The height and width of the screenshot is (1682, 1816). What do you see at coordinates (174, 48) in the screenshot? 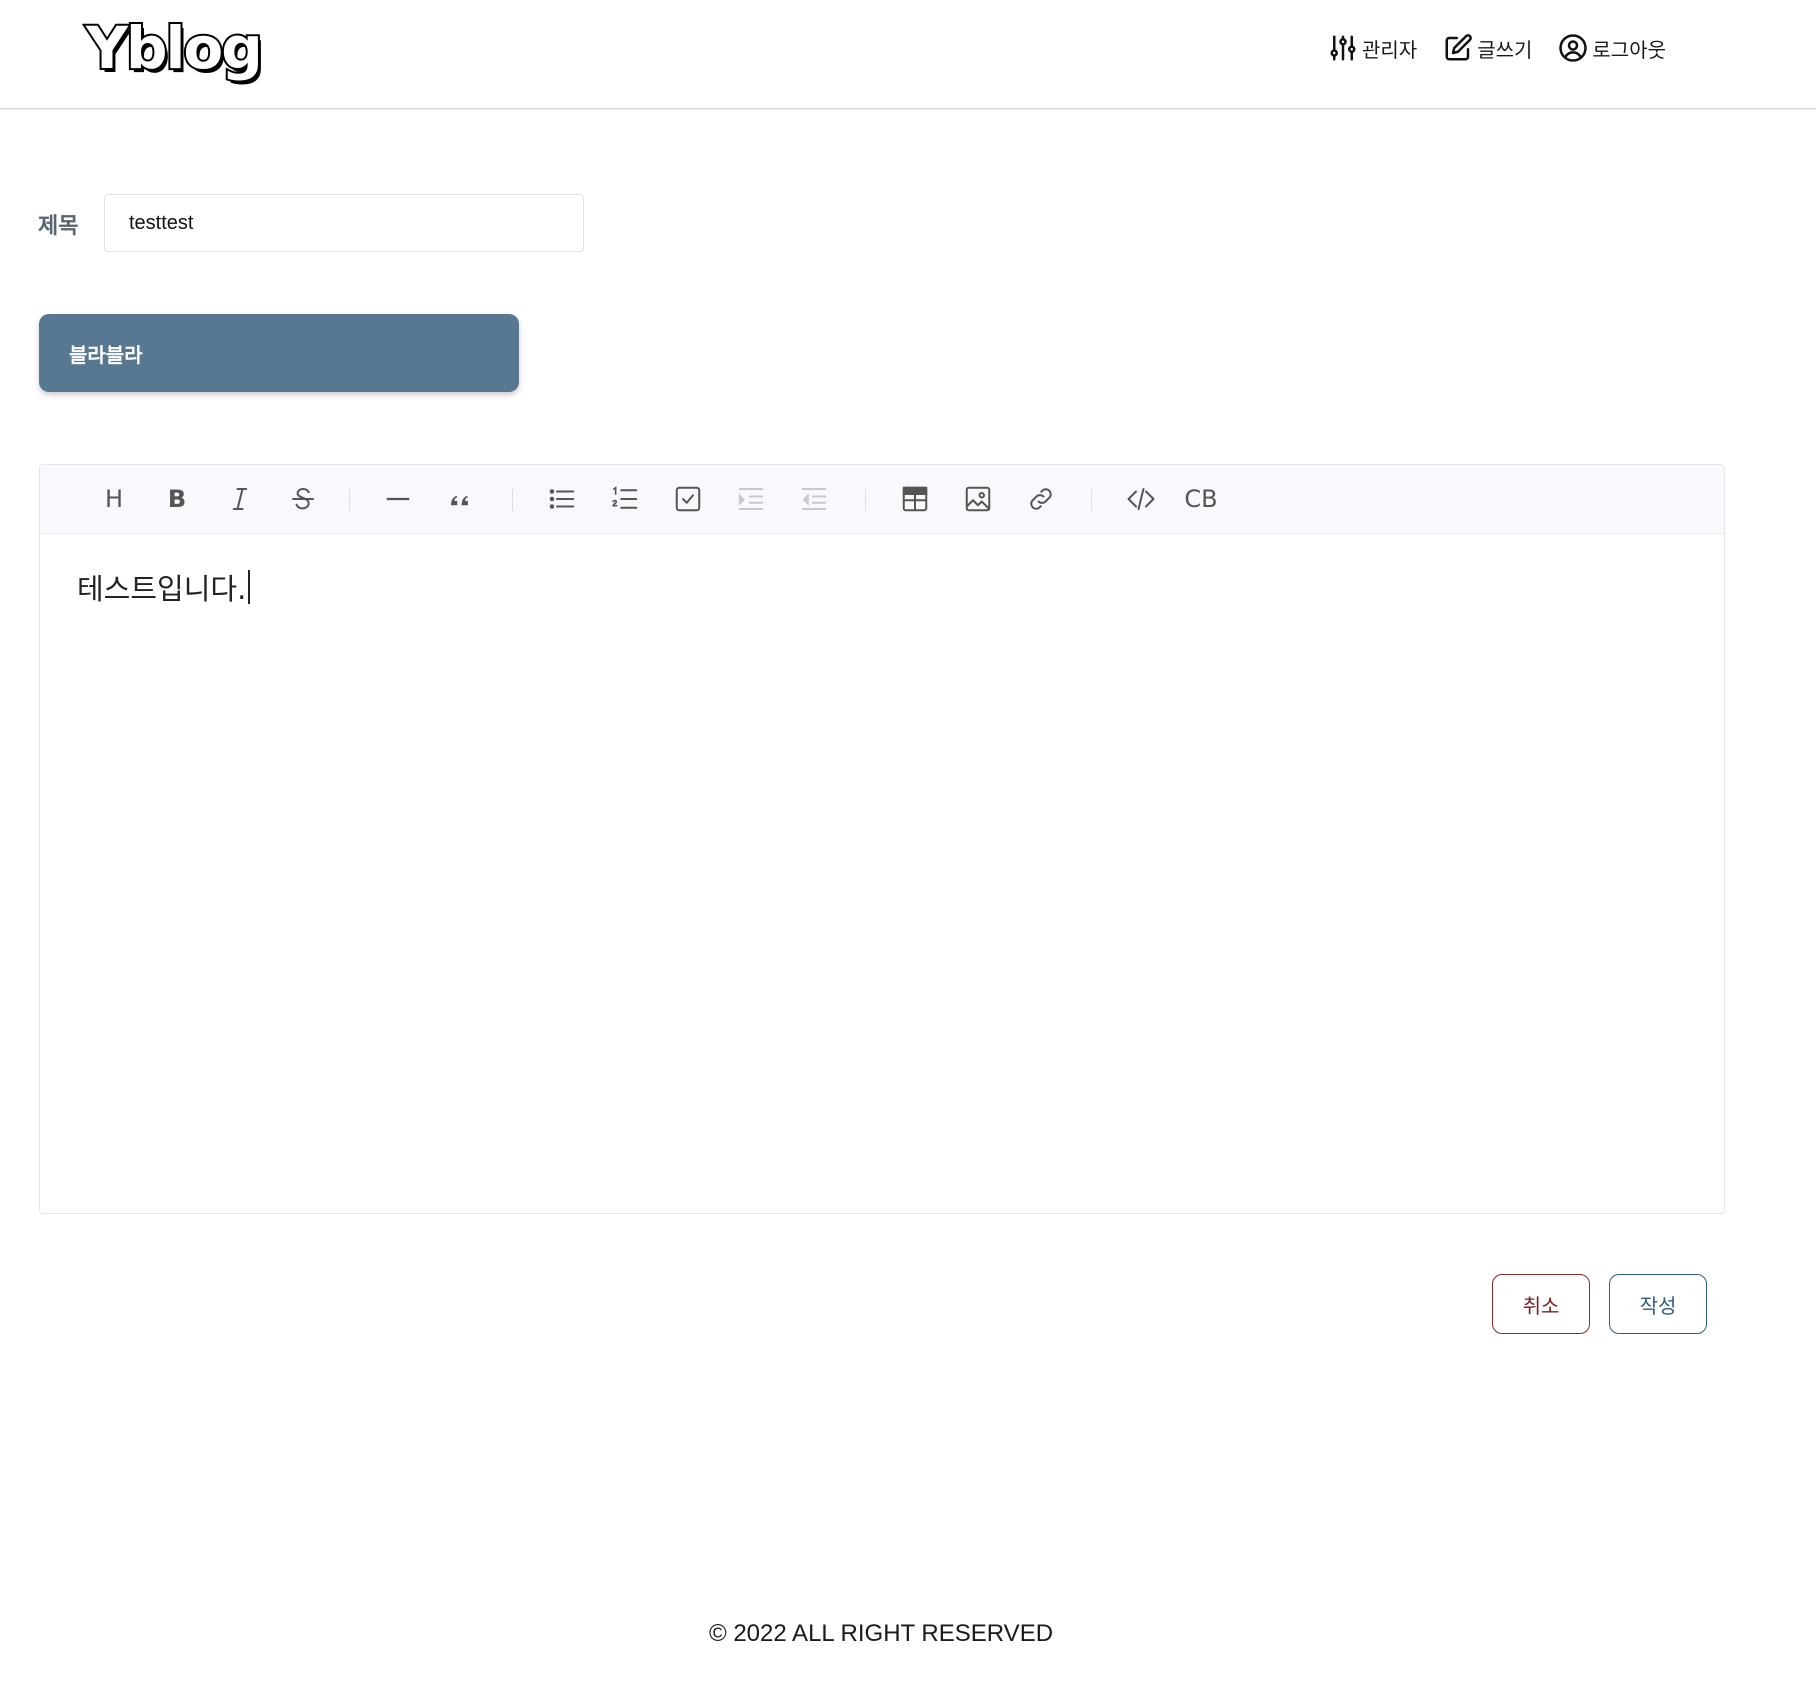
I see `site-logo: Yblog` at bounding box center [174, 48].